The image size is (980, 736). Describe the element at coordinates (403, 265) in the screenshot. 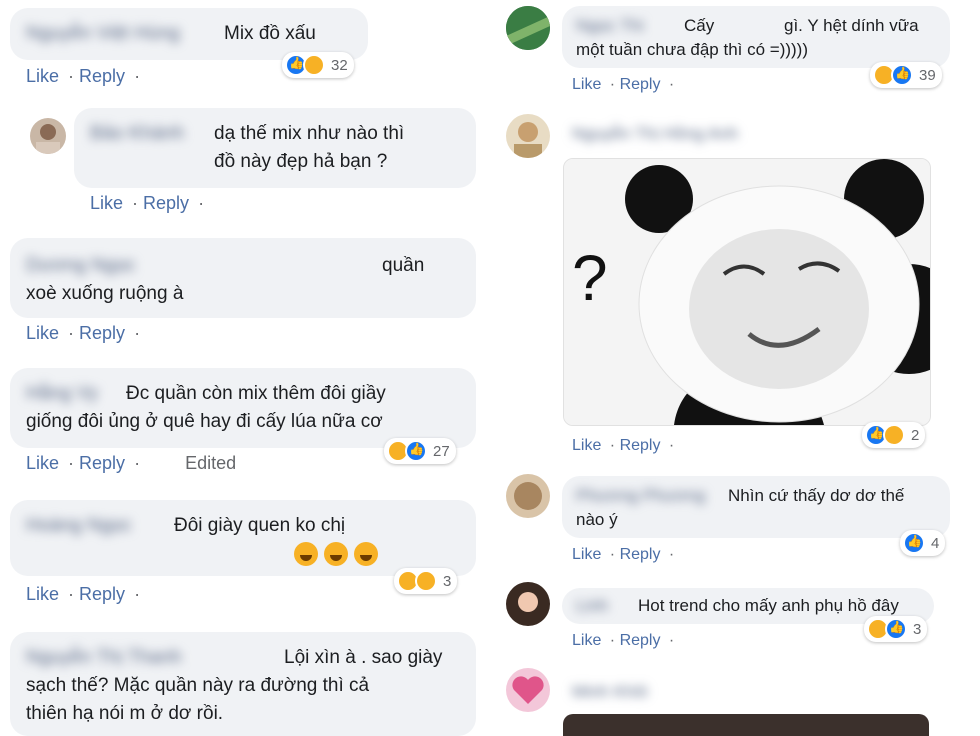

I see `comment-text: quần` at that location.